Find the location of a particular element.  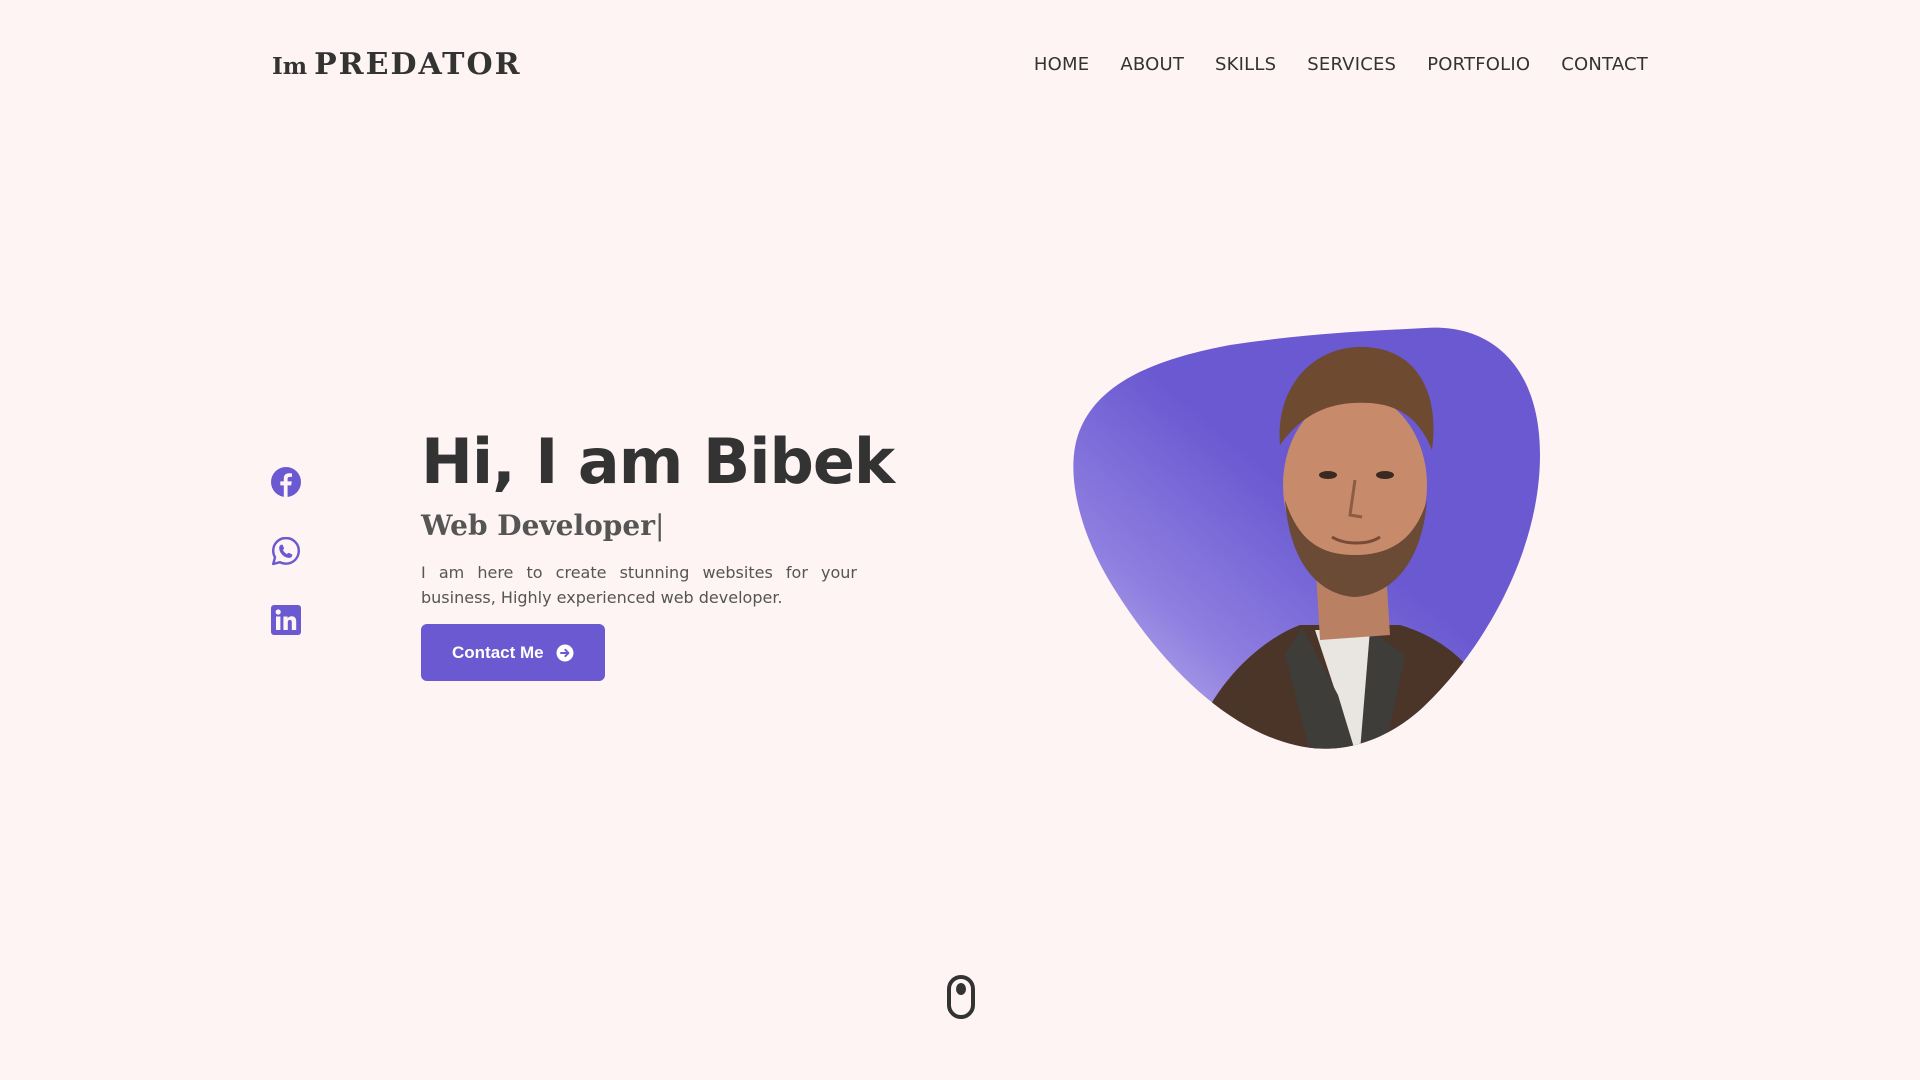

contact-me-label: Contact Me is located at coordinates (498, 652).